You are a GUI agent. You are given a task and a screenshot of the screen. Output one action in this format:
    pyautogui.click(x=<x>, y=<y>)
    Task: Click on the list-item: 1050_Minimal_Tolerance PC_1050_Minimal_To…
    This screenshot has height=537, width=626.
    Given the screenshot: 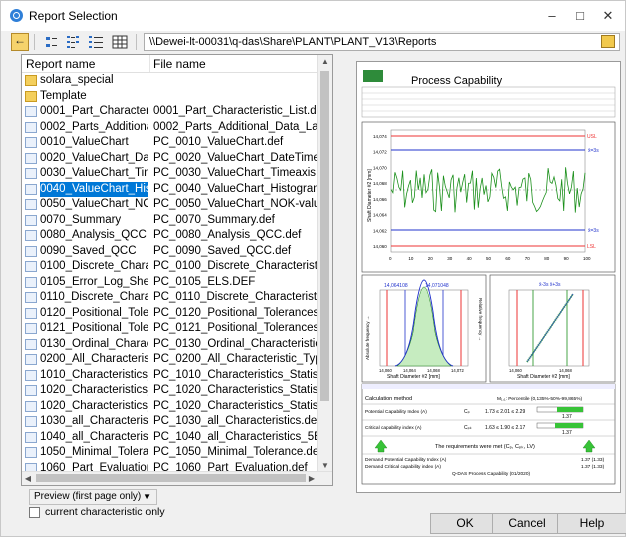 What is the action you would take?
    pyautogui.click(x=170, y=453)
    